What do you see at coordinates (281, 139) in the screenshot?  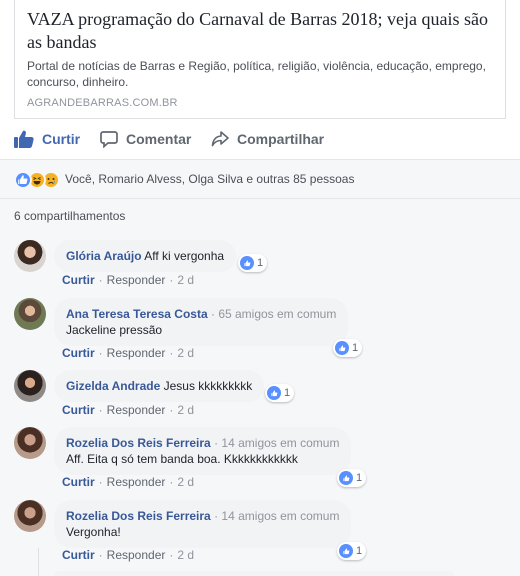 I see `share-label: Compartilhar` at bounding box center [281, 139].